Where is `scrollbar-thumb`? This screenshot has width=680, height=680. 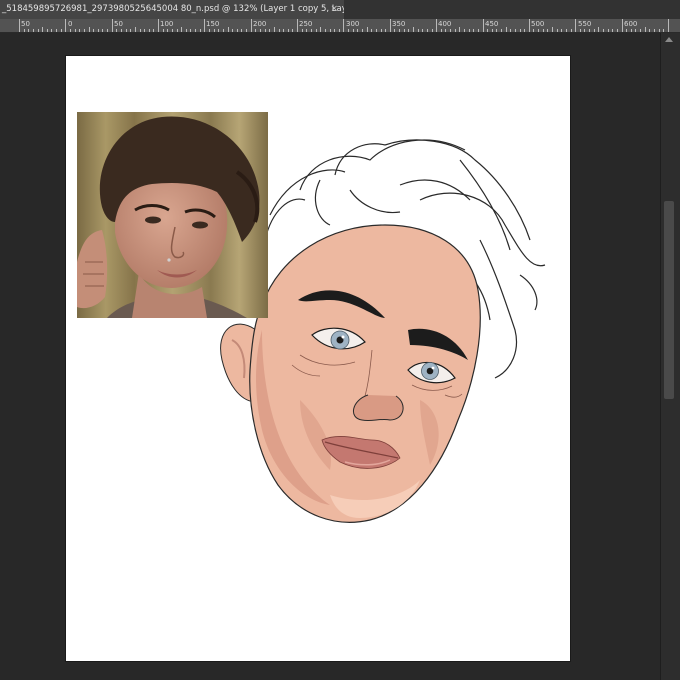 scrollbar-thumb is located at coordinates (669, 300).